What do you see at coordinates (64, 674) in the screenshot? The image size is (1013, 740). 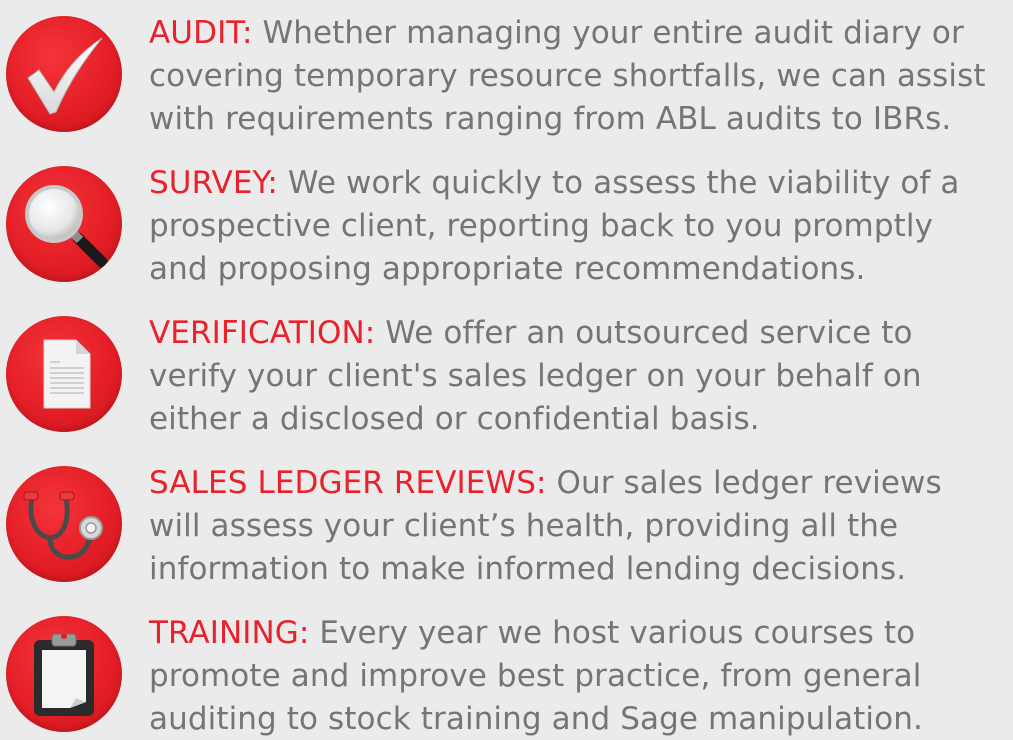 I see `clipboard-icon` at bounding box center [64, 674].